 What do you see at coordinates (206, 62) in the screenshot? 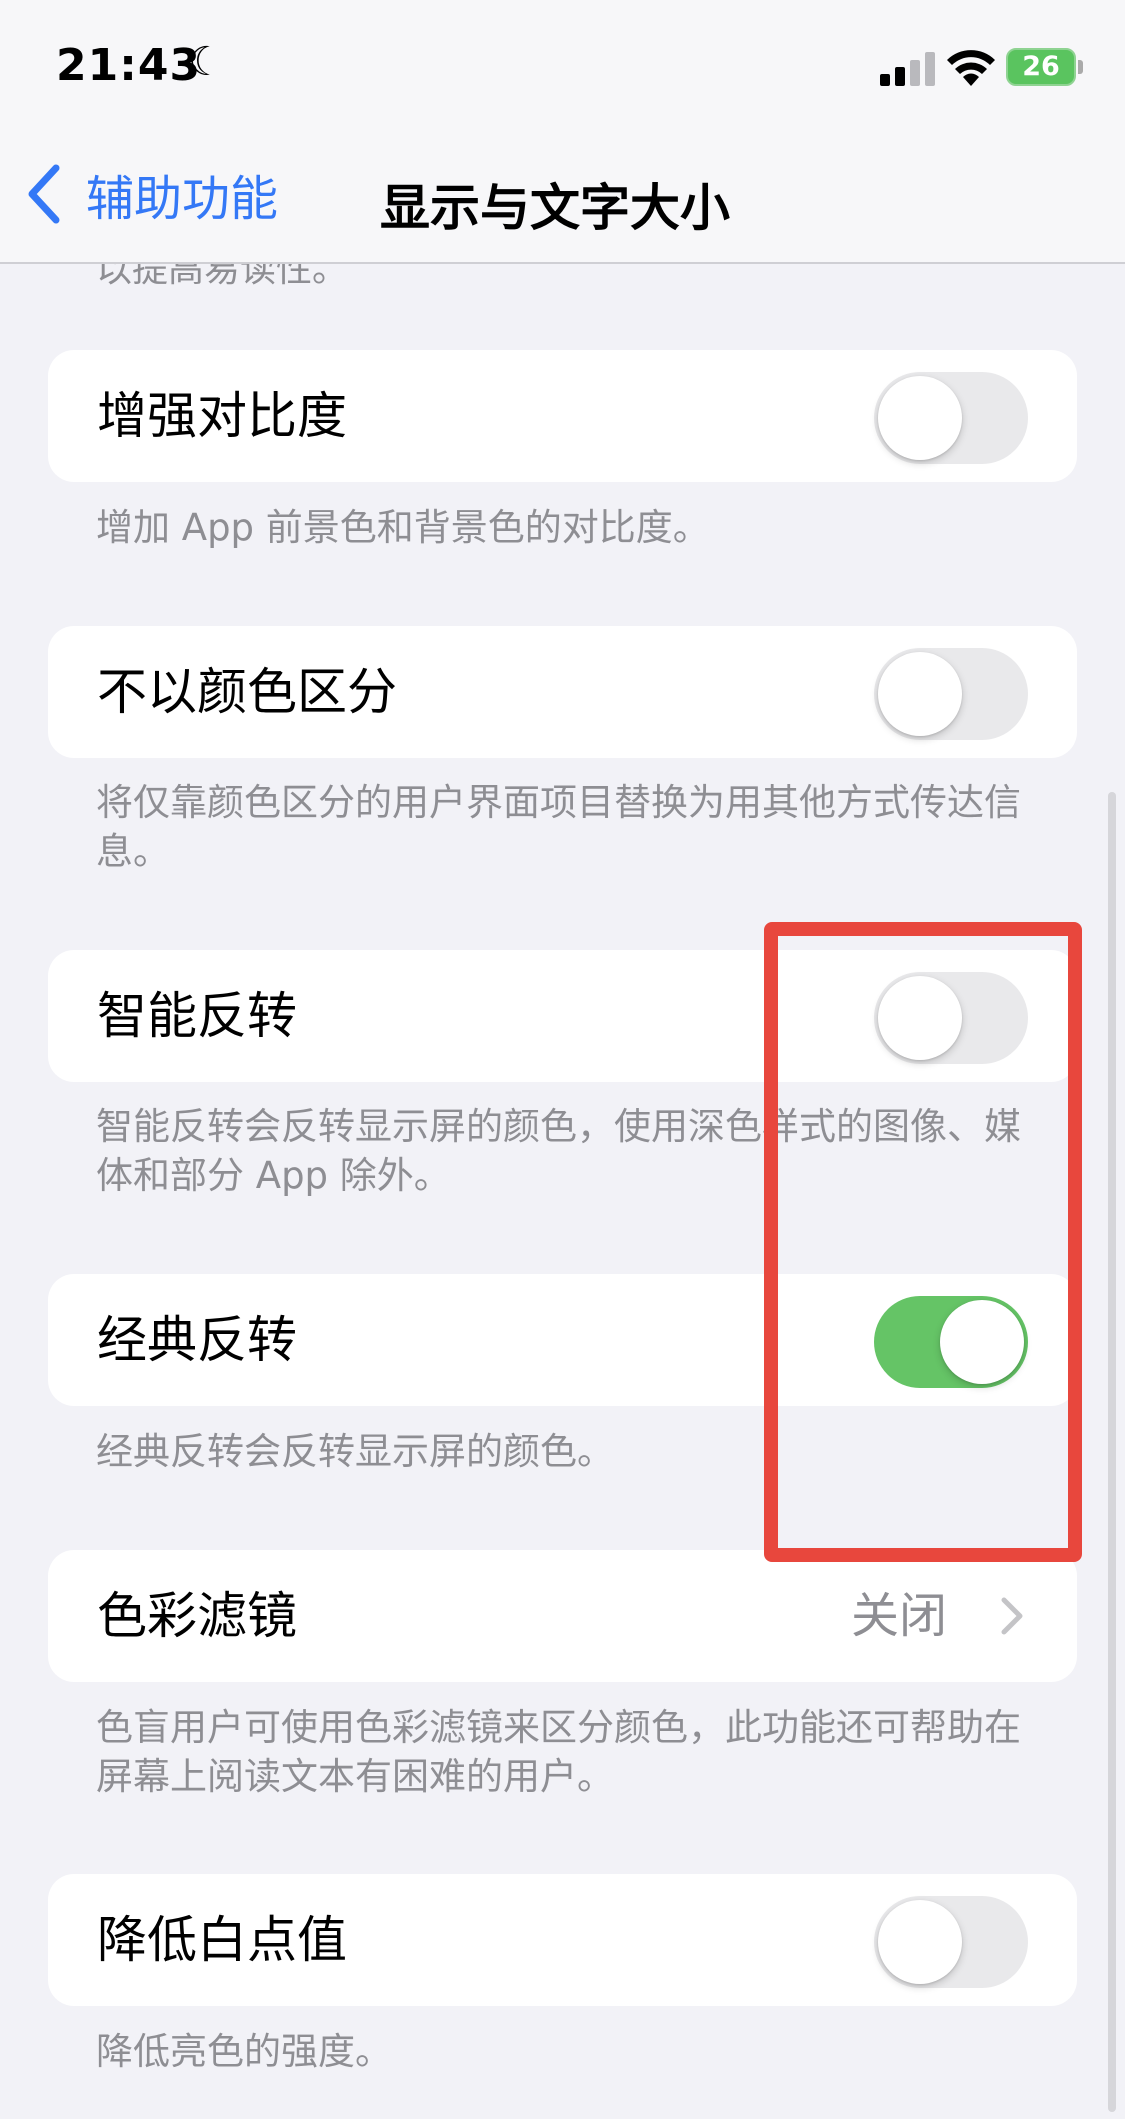
I see `moon-icon: ☾` at bounding box center [206, 62].